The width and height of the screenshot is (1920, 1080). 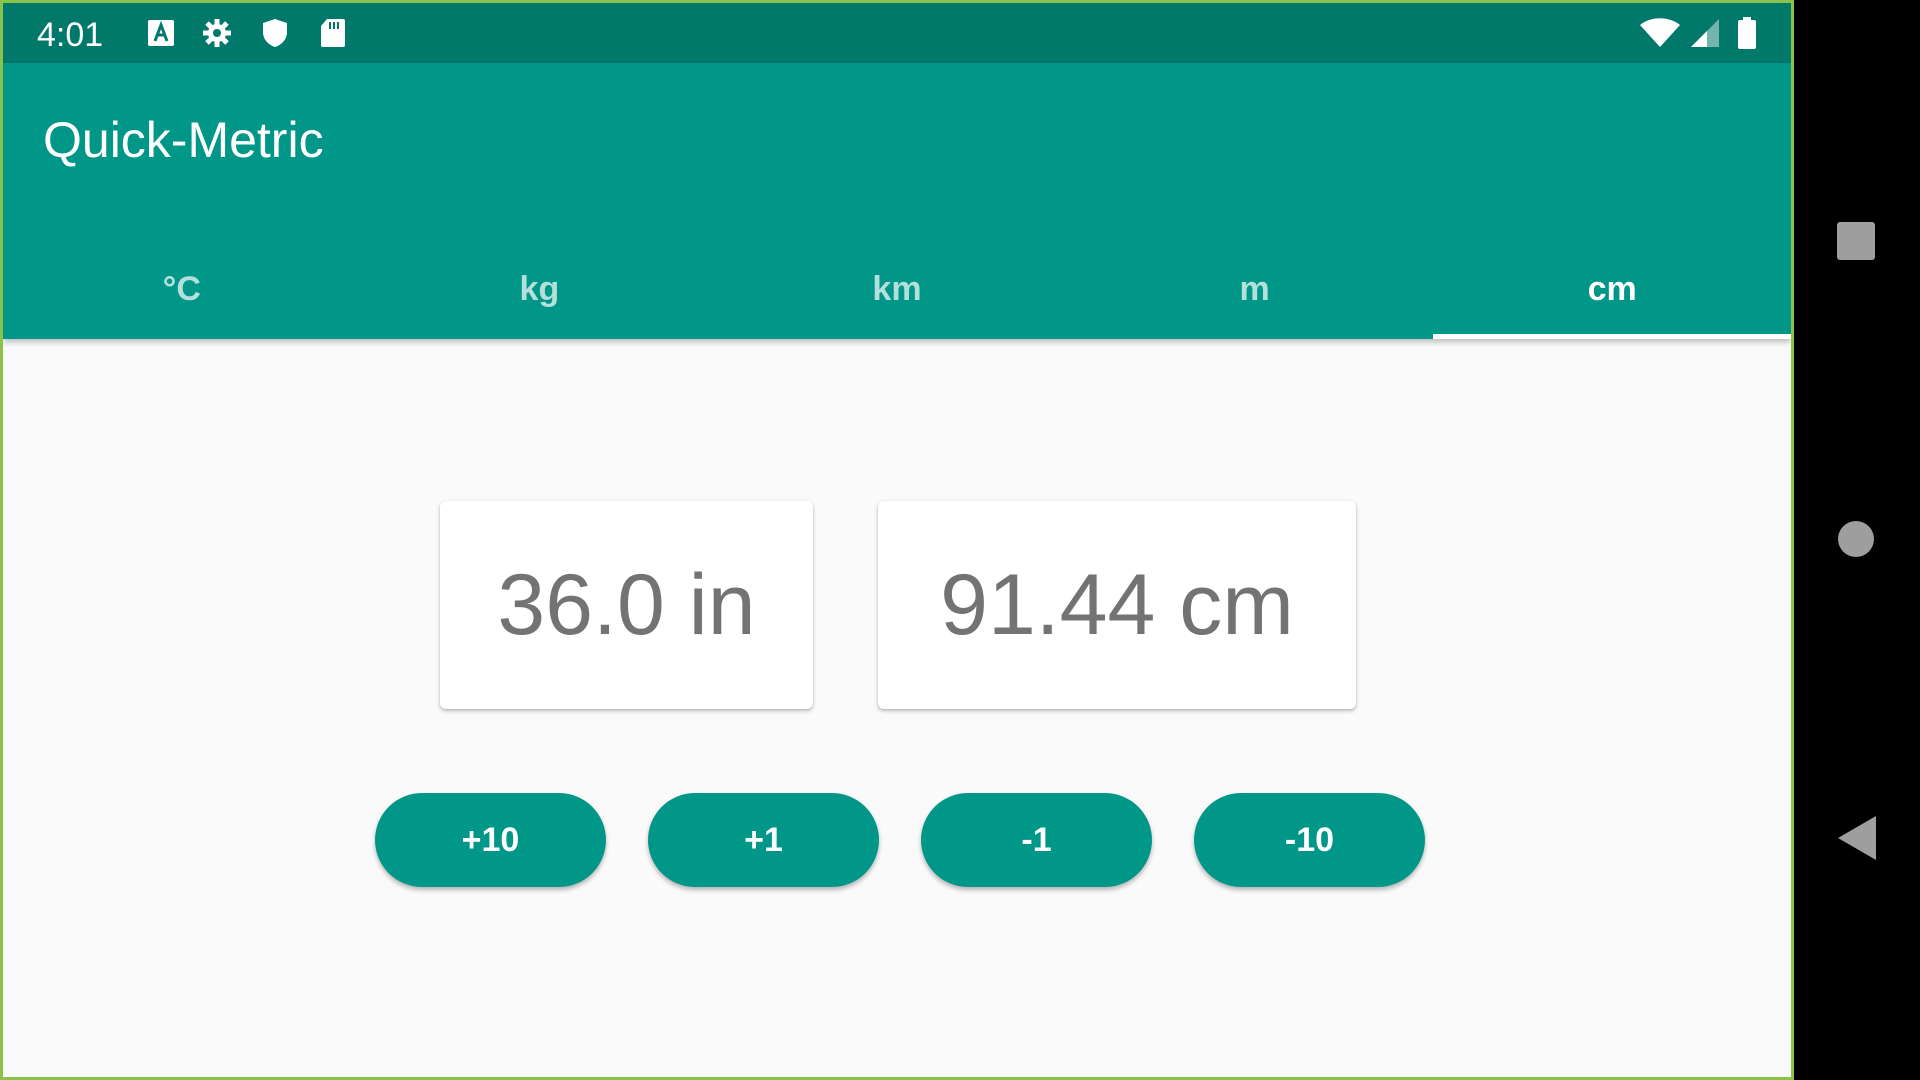 I want to click on tab-celsius: °C, so click(x=182, y=289).